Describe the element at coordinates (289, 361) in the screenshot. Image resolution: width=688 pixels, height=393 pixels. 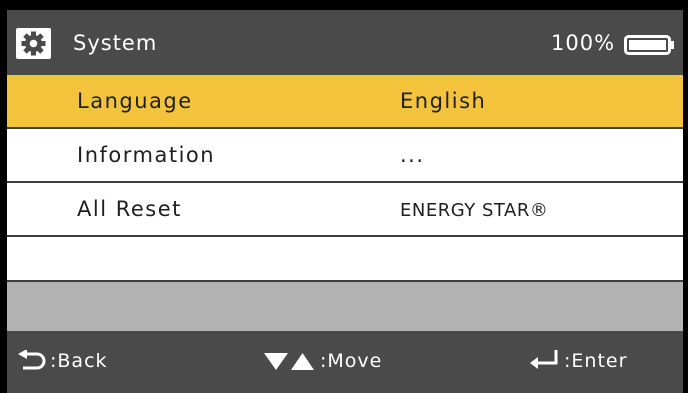
I see `up-down-triangles-icon` at that location.